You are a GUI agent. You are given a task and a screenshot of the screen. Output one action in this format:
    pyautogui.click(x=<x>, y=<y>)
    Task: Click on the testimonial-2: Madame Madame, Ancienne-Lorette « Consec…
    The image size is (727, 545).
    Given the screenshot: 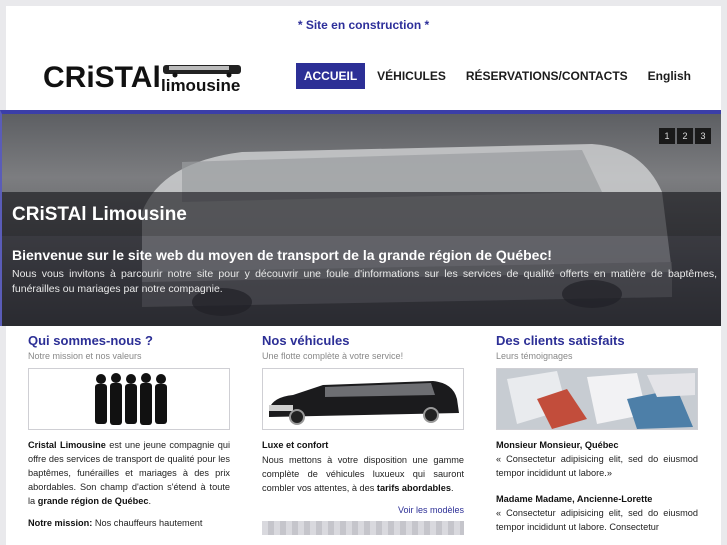 What is the action you would take?
    pyautogui.click(x=597, y=513)
    